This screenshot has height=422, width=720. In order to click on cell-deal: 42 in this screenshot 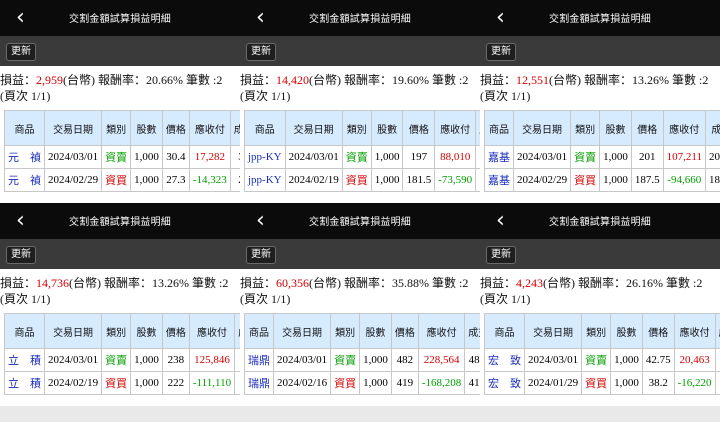, I will do `click(717, 360)`.